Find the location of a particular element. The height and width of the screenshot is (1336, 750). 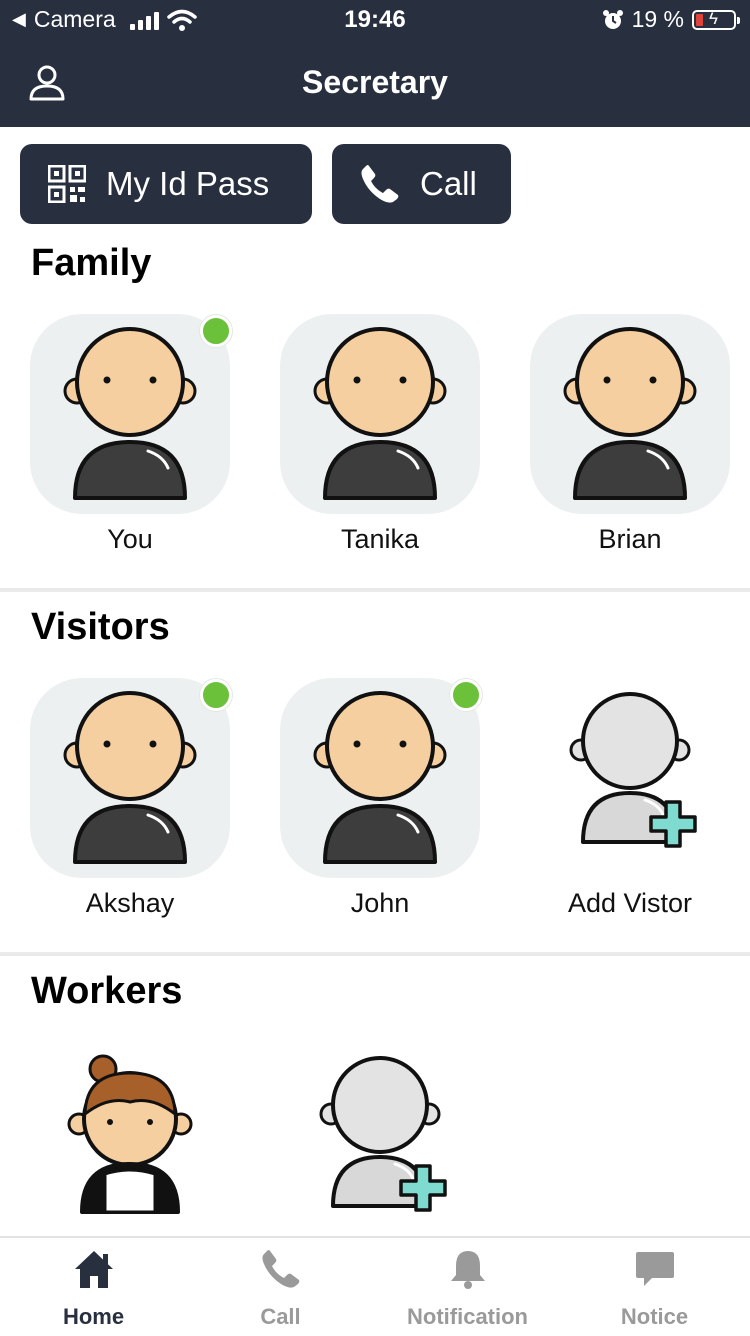

qr-code-icon is located at coordinates (67, 184).